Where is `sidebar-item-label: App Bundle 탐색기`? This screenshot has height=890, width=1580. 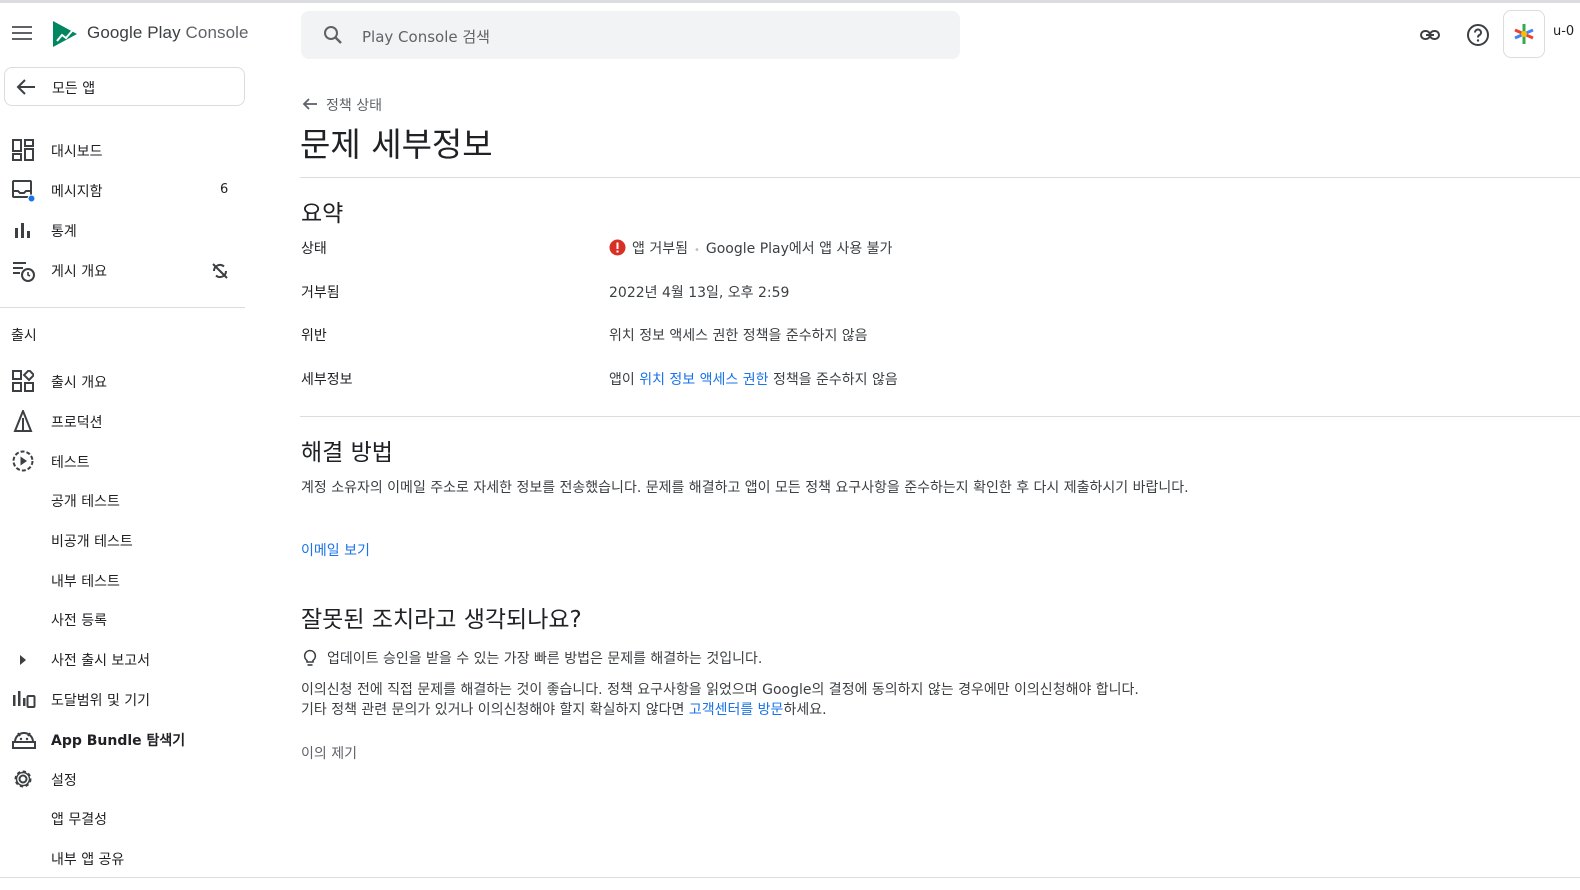
sidebar-item-label: App Bundle 탐색기 is located at coordinates (118, 741).